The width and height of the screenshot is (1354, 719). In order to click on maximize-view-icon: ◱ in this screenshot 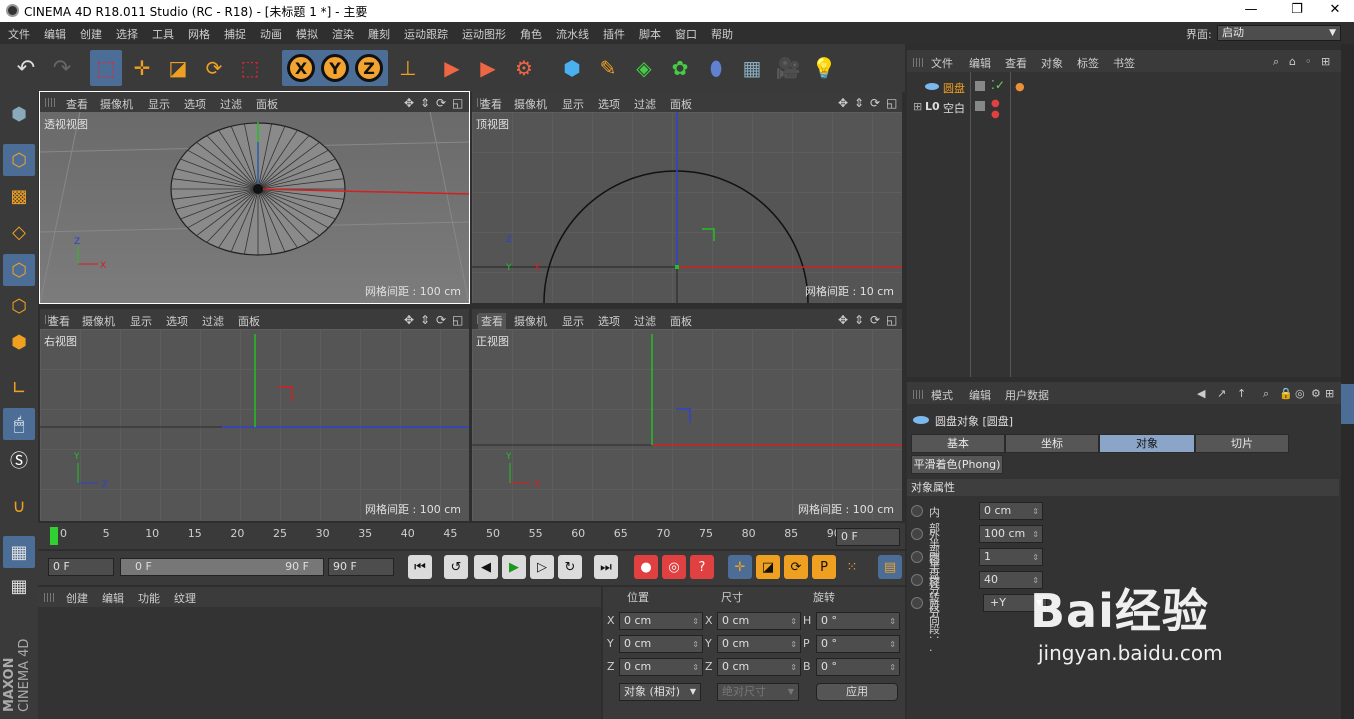, I will do `click(457, 320)`.